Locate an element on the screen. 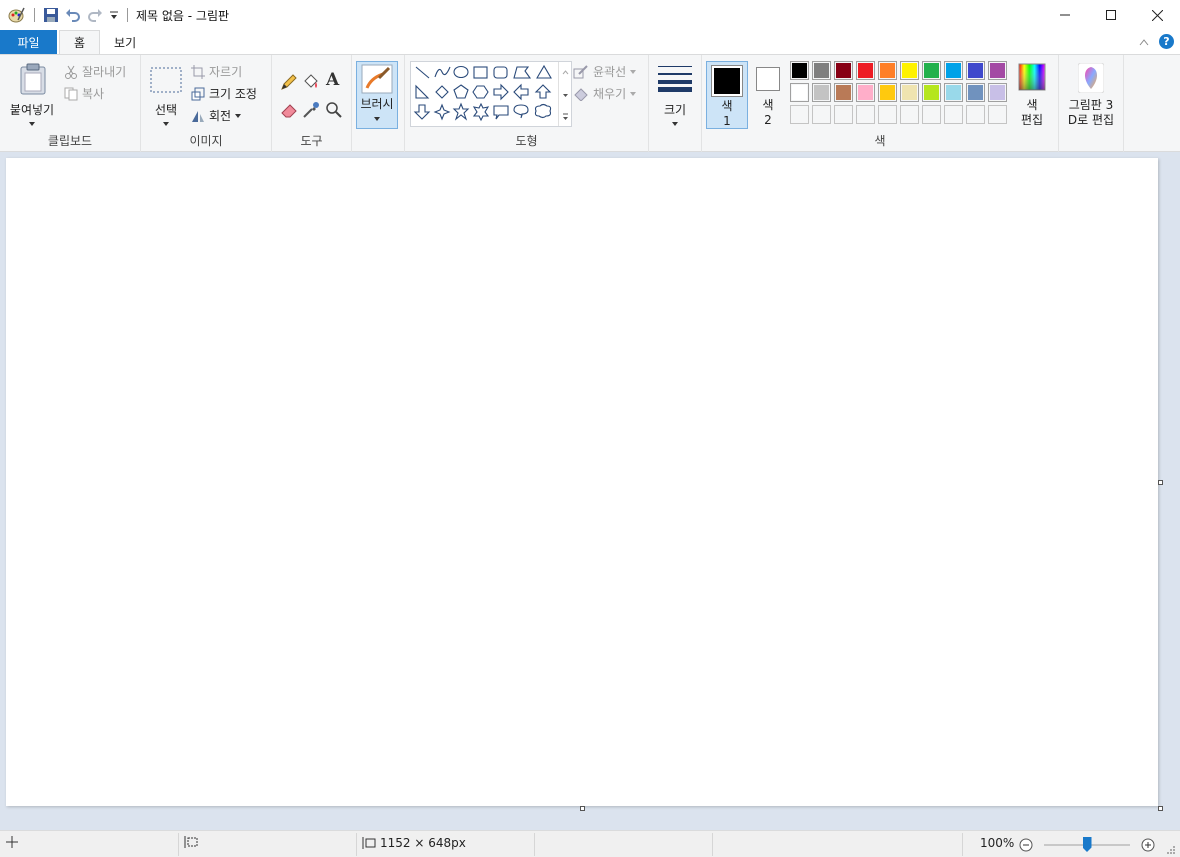 Image resolution: width=1180 pixels, height=857 pixels. collapse-ribbon-icon is located at coordinates (1144, 42).